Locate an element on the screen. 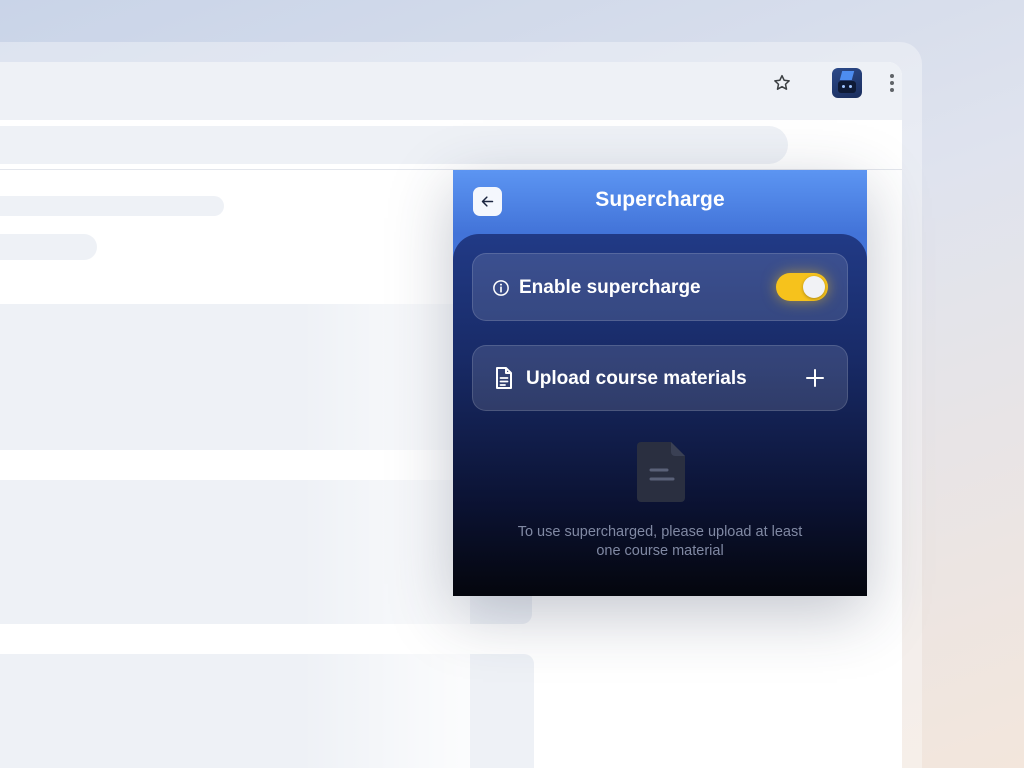  supercharge-toggle is located at coordinates (802, 287).